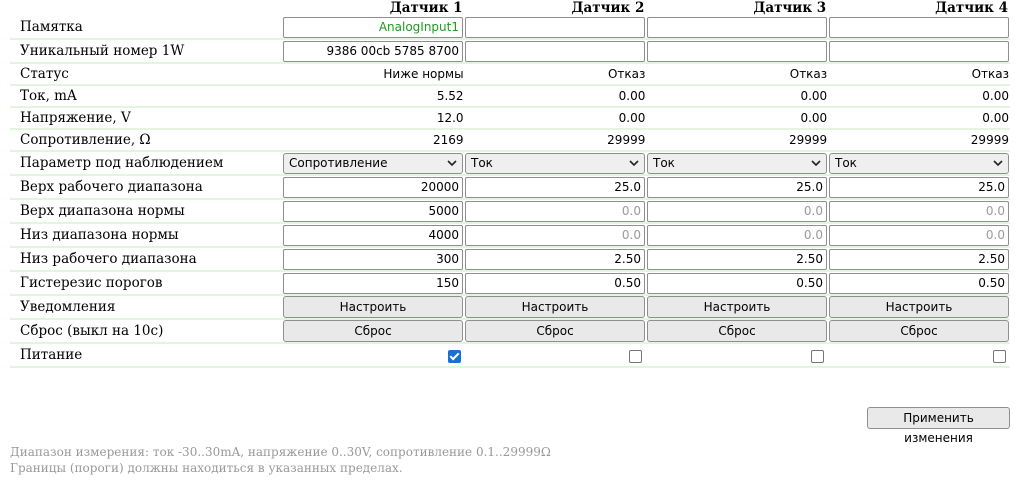  Describe the element at coordinates (636, 356) in the screenshot. I see `sensor-2-power-checkbox` at that location.